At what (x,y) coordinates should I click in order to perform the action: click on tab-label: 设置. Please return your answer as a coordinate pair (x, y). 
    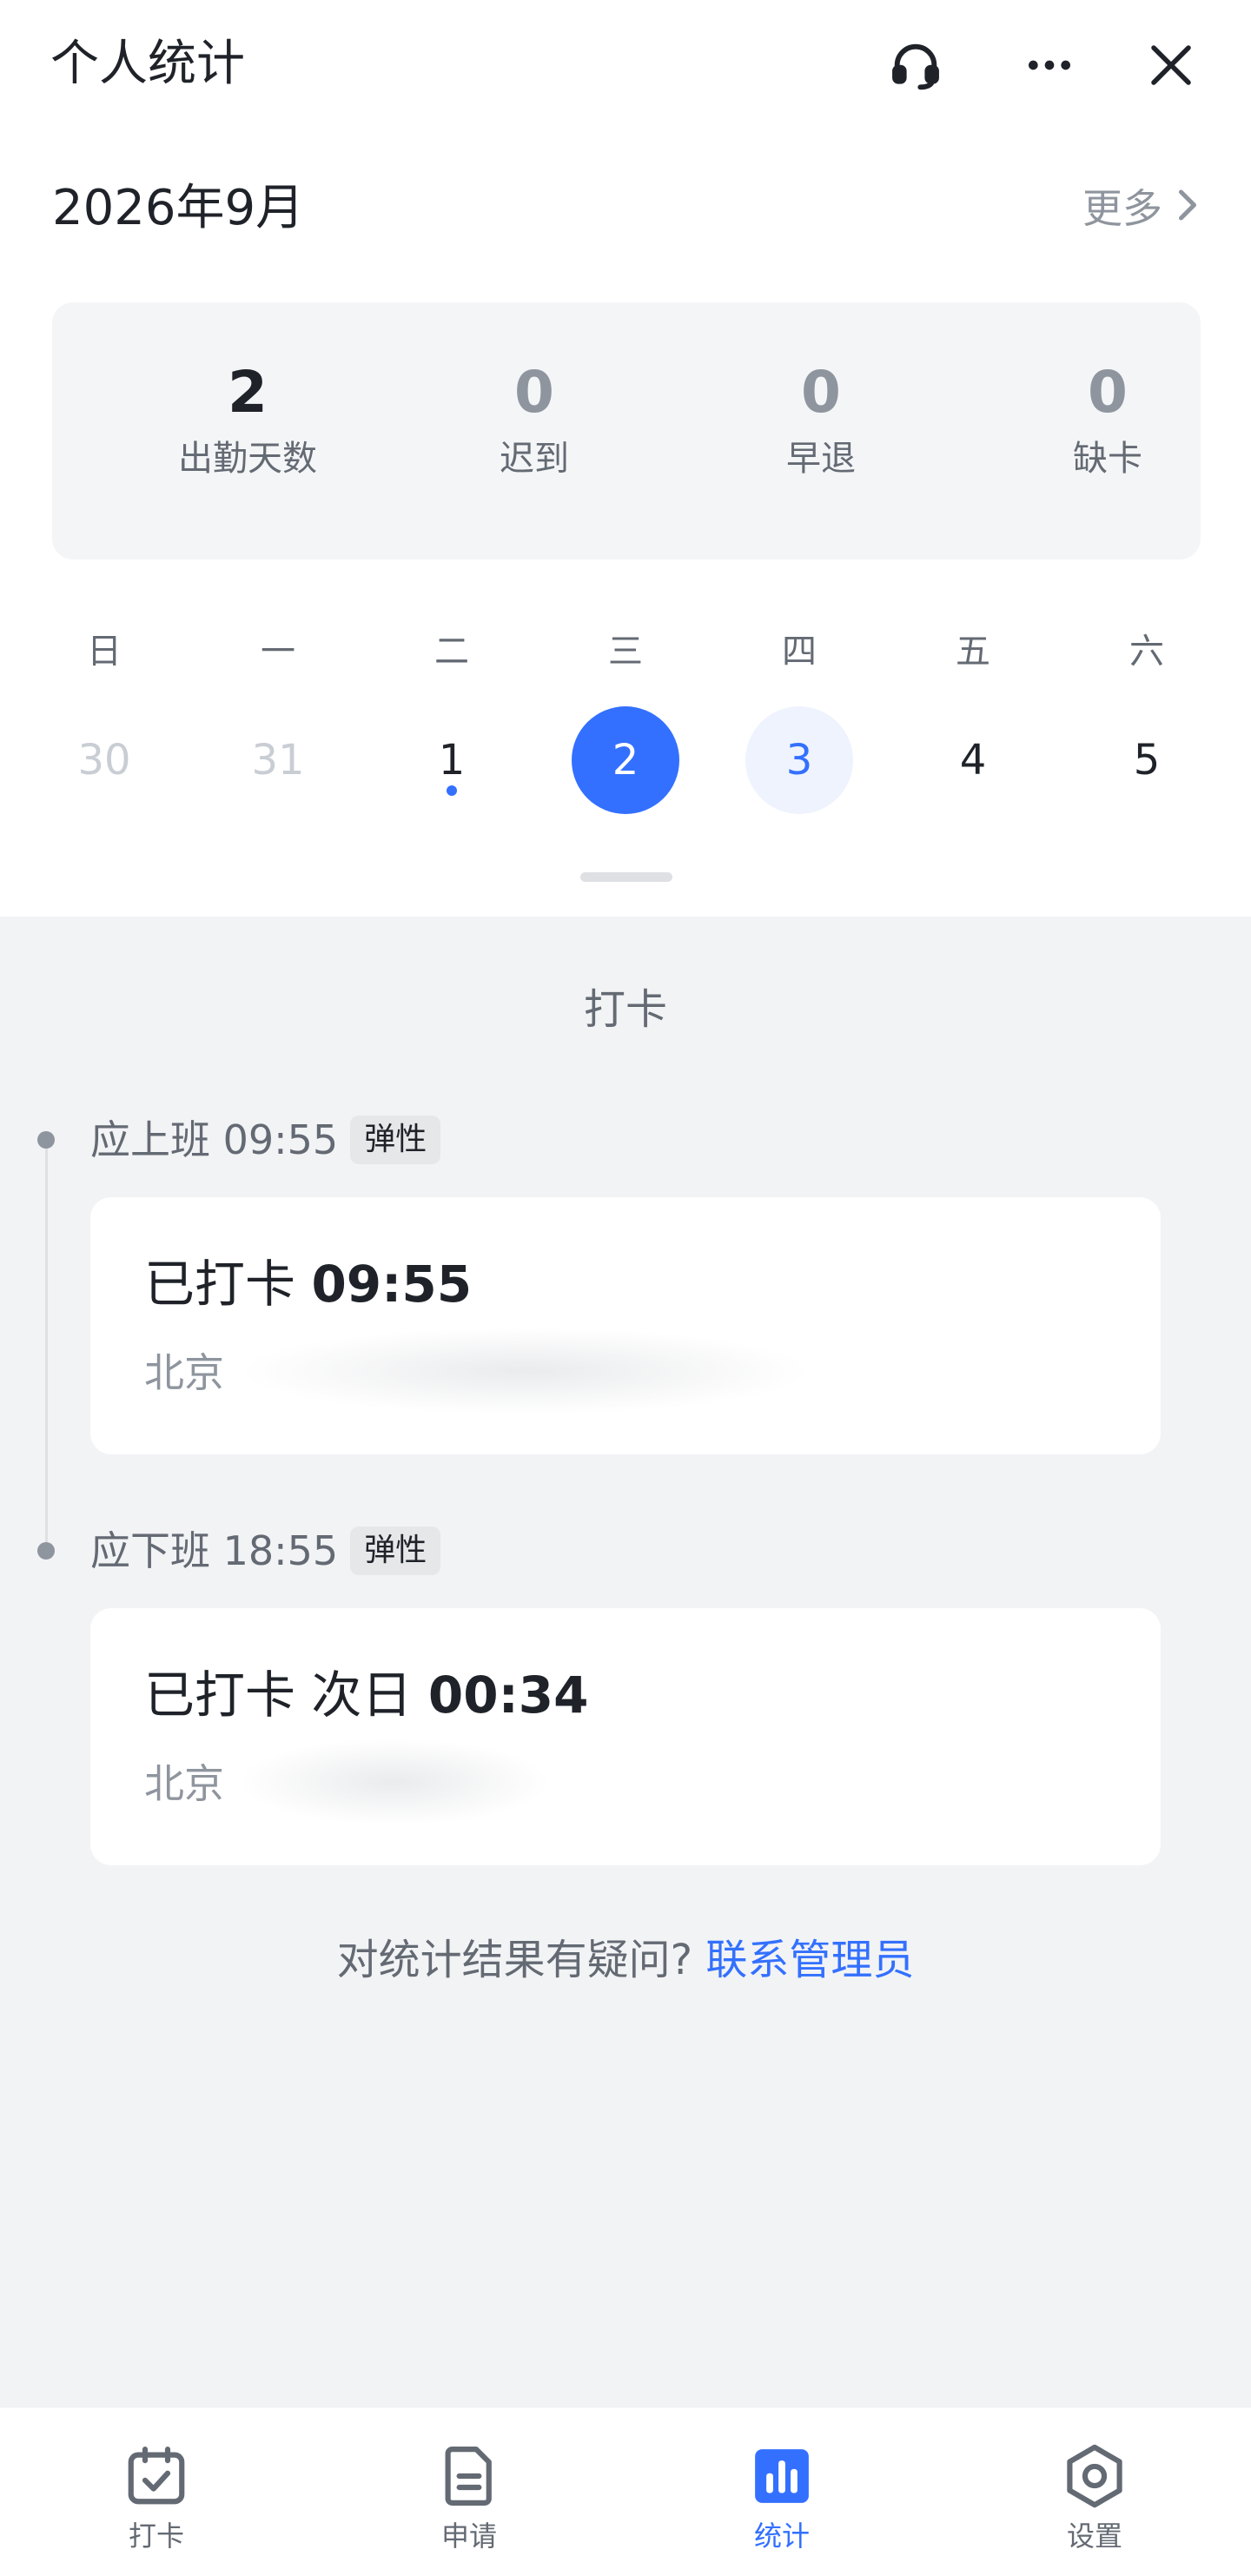
    Looking at the image, I should click on (1094, 2536).